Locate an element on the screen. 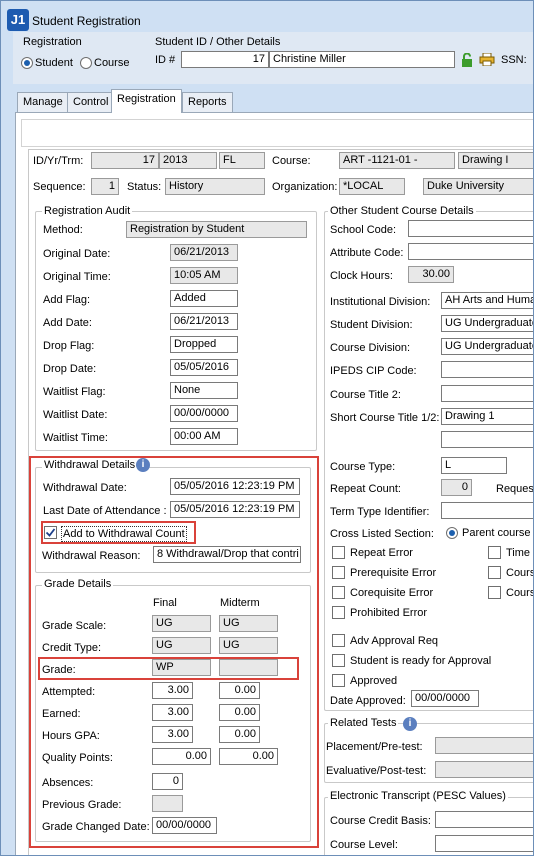  registration-group-label: Registration is located at coordinates (52, 42).